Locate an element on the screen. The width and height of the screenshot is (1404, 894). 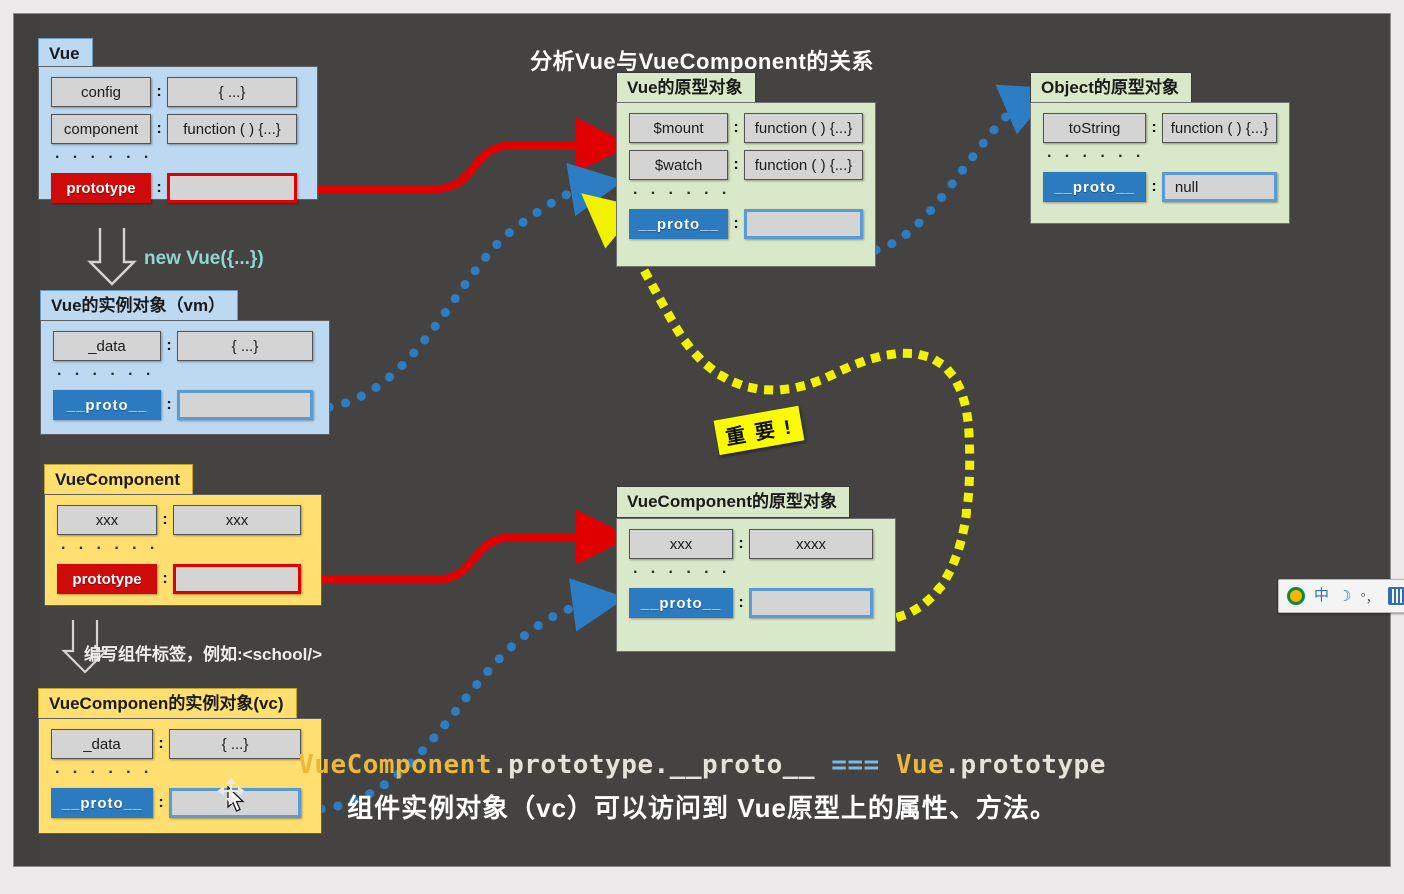
proto-value: null is located at coordinates (1219, 187).